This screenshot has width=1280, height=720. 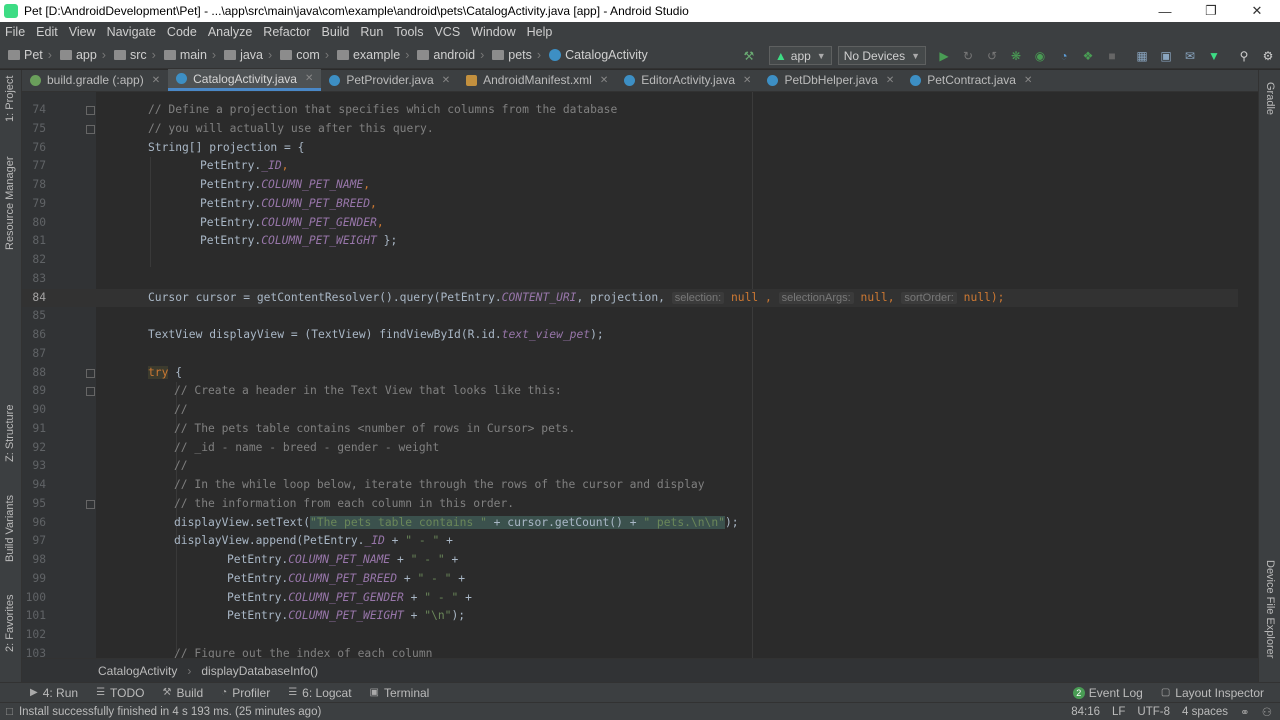 What do you see at coordinates (1064, 56) in the screenshot?
I see `profiler-gauge-icon: ◔` at bounding box center [1064, 56].